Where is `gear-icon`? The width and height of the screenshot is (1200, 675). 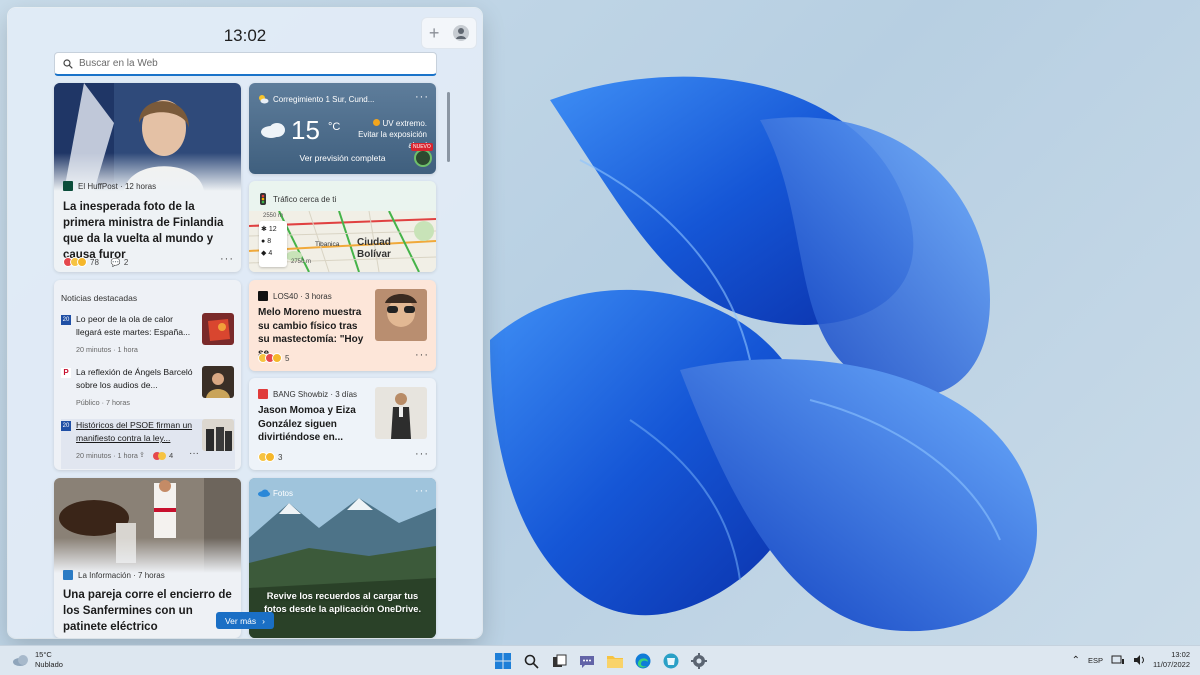 gear-icon is located at coordinates (699, 661).